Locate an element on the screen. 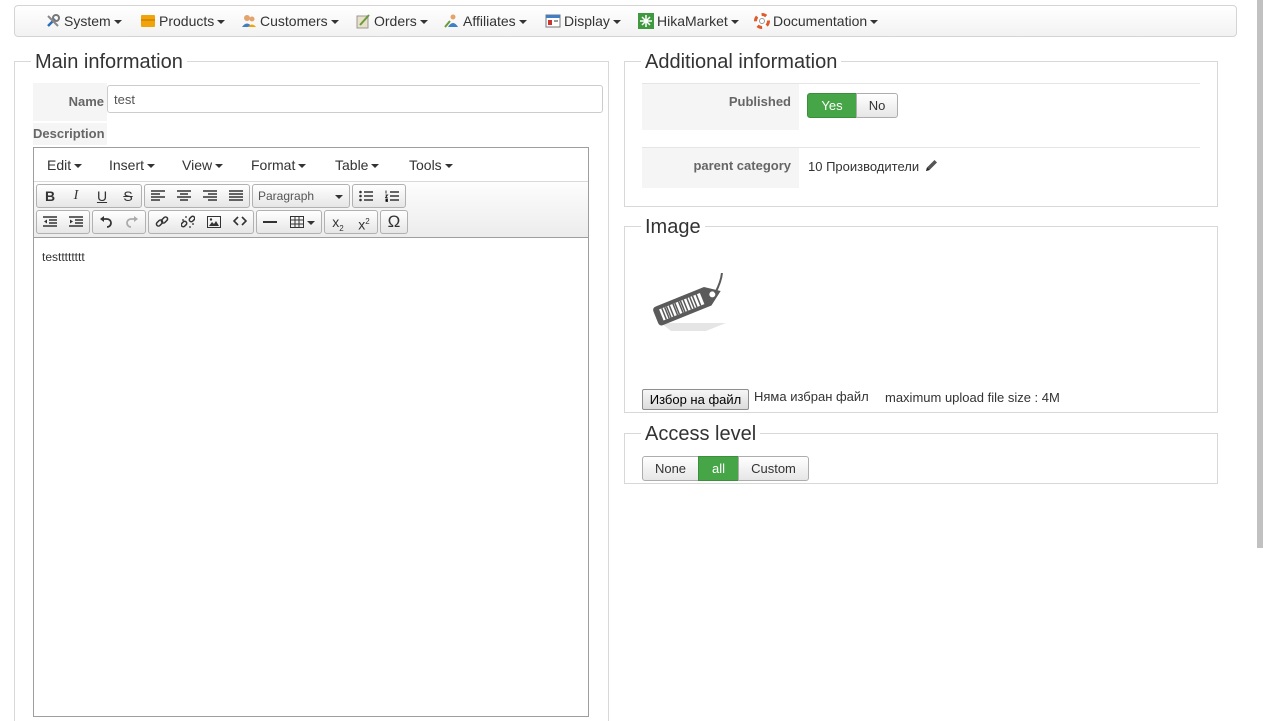 This screenshot has height=721, width=1263. align-right-button is located at coordinates (210, 196).